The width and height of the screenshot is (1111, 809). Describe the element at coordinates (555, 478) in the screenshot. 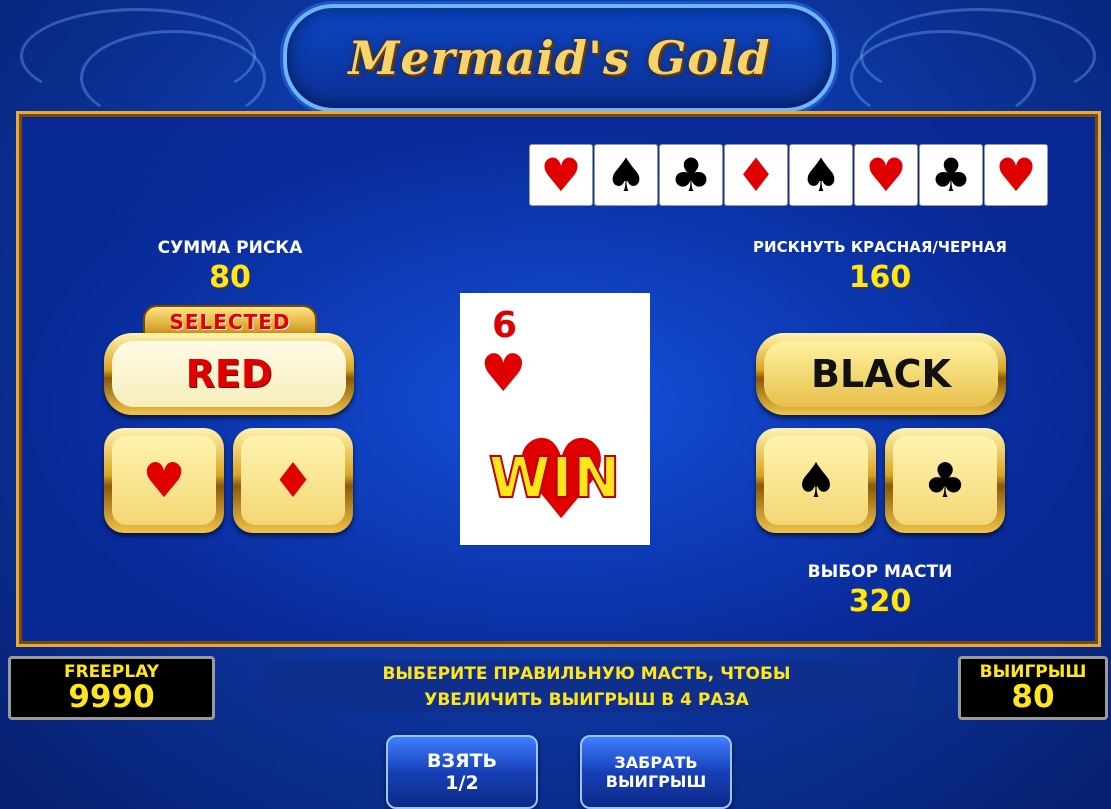

I see `win-text: WIN` at that location.